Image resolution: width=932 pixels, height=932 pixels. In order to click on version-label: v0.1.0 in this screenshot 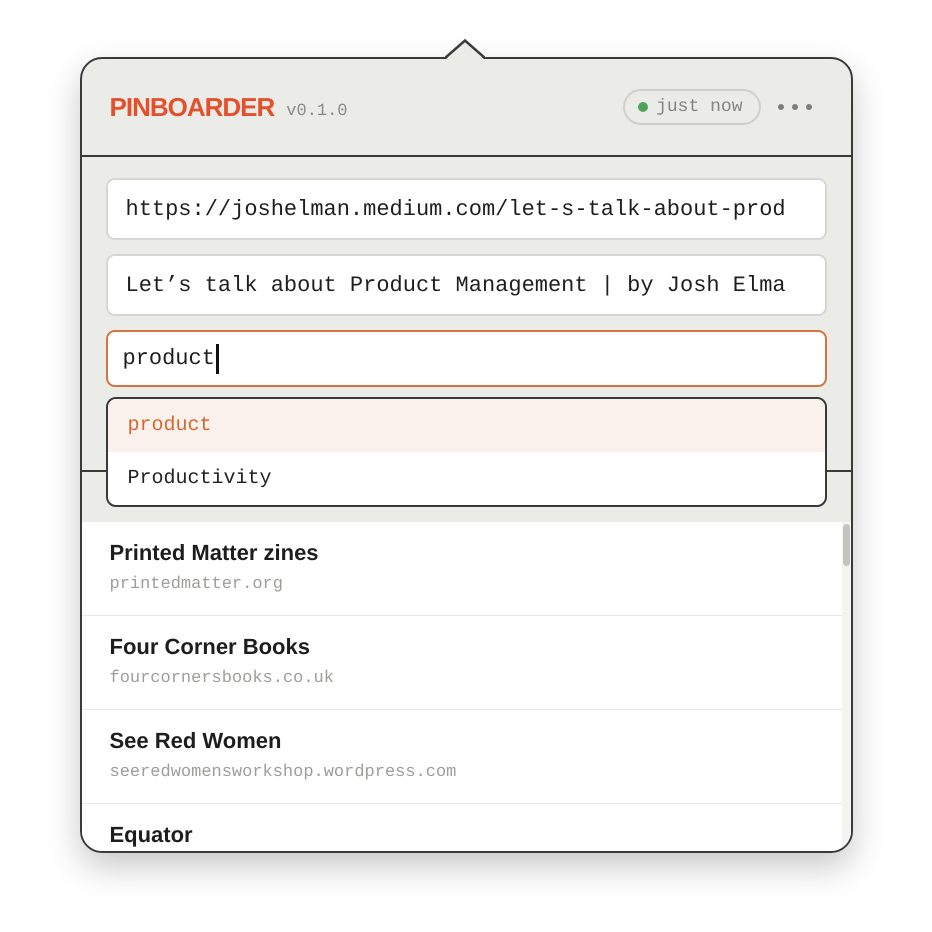, I will do `click(317, 111)`.